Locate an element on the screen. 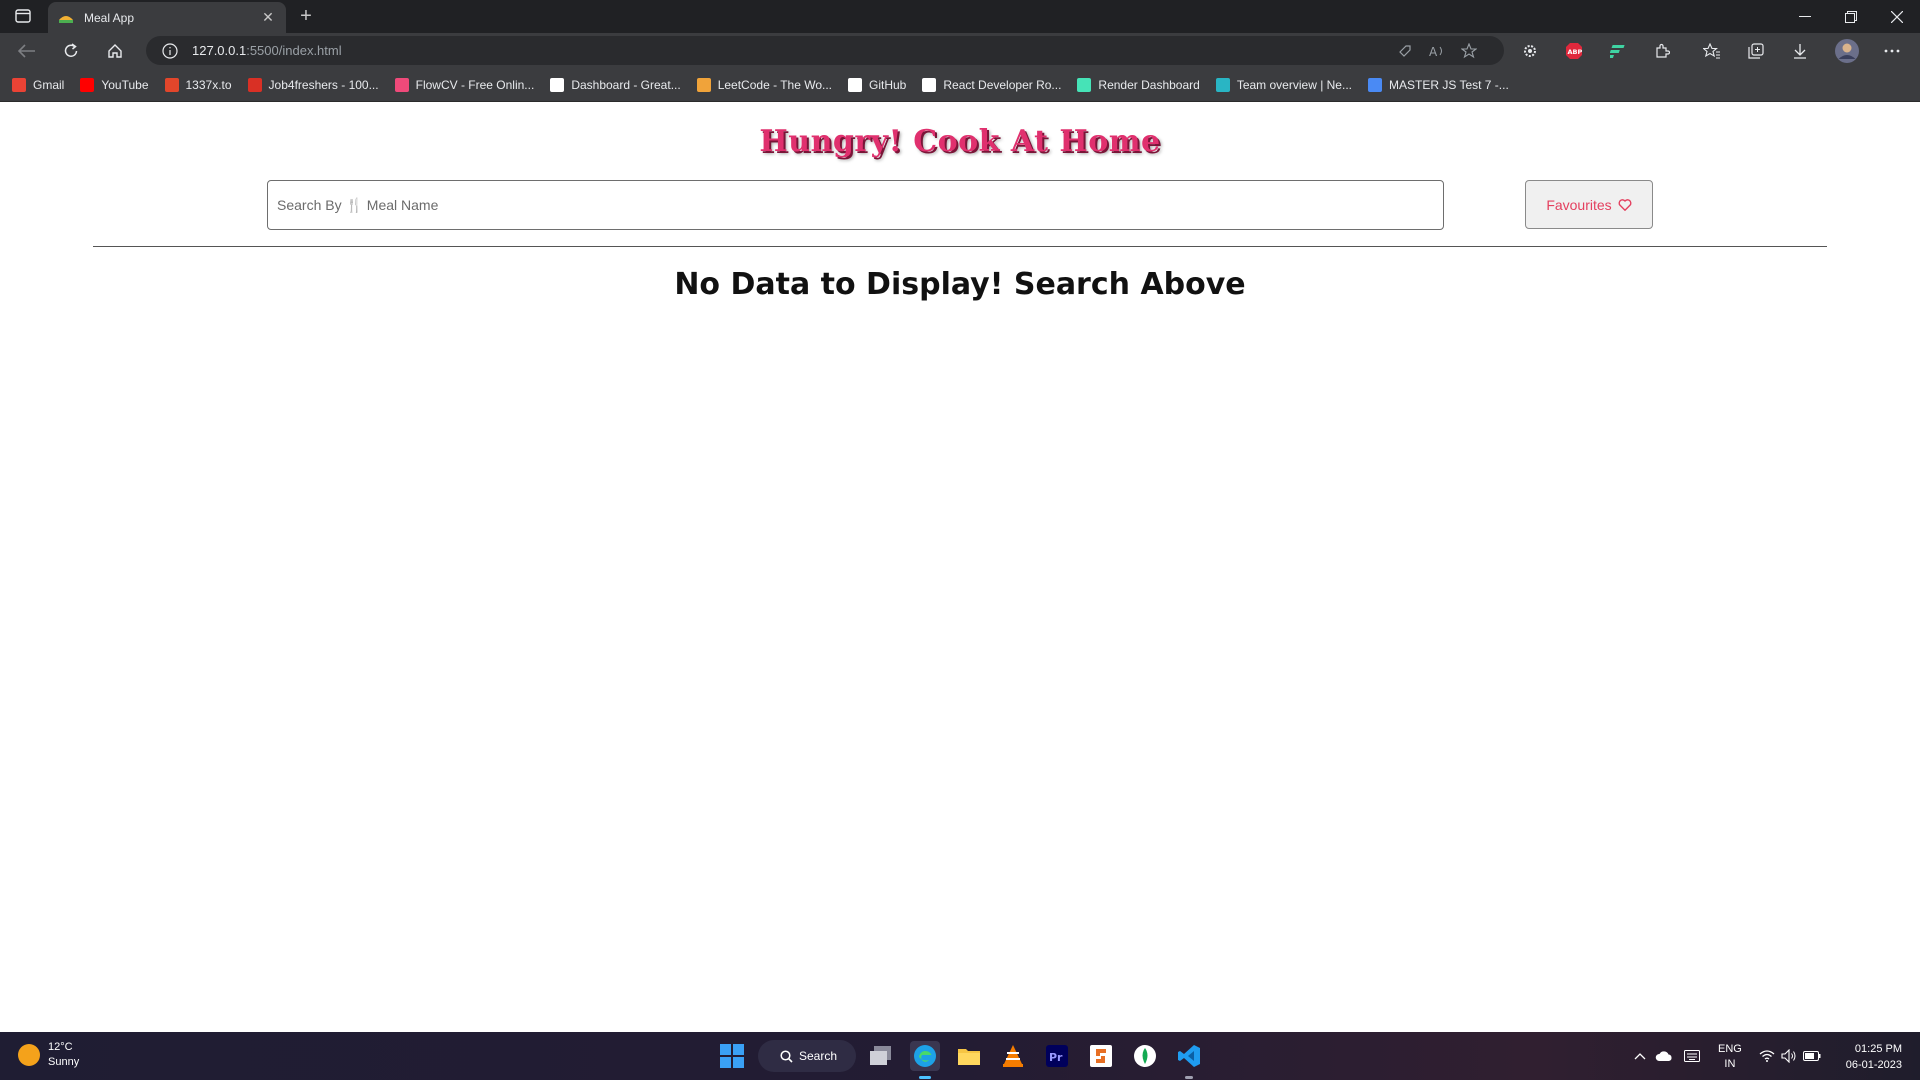 Image resolution: width=1920 pixels, height=1080 pixels. tab-title: Meal App is located at coordinates (109, 17).